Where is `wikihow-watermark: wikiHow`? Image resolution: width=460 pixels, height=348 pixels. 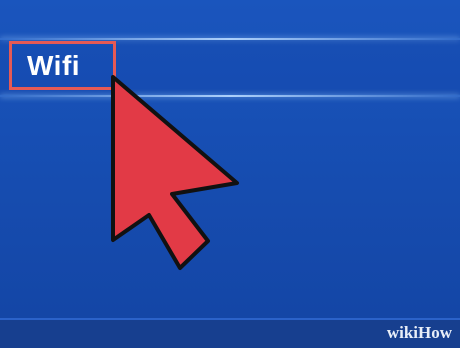
wikihow-watermark: wikiHow is located at coordinates (419, 333).